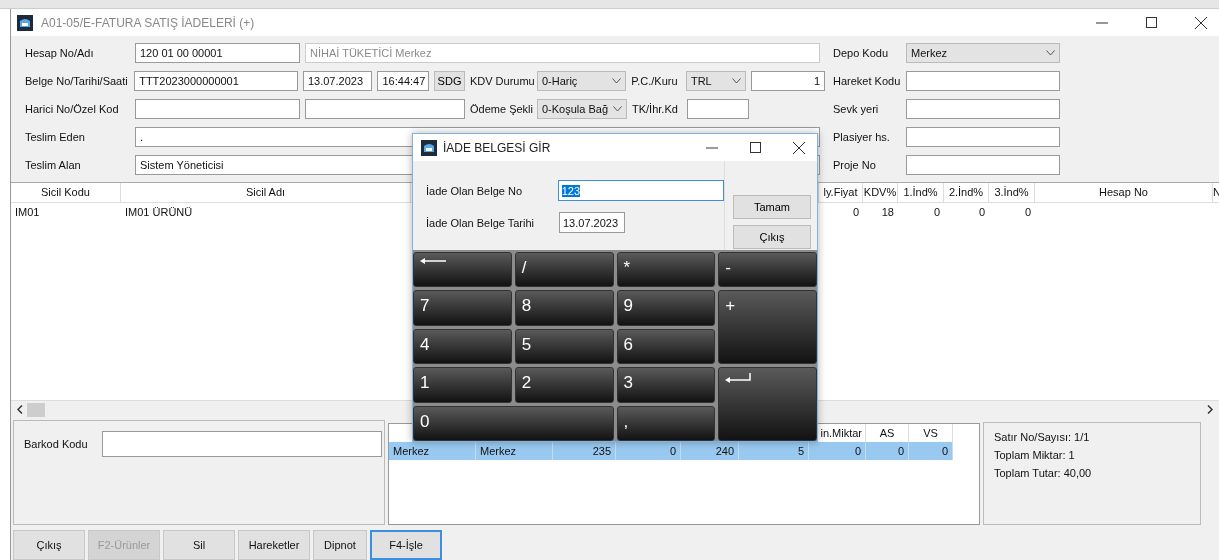 The height and width of the screenshot is (560, 1219). Describe the element at coordinates (856, 108) in the screenshot. I see `field-label: Sevk yeri` at that location.